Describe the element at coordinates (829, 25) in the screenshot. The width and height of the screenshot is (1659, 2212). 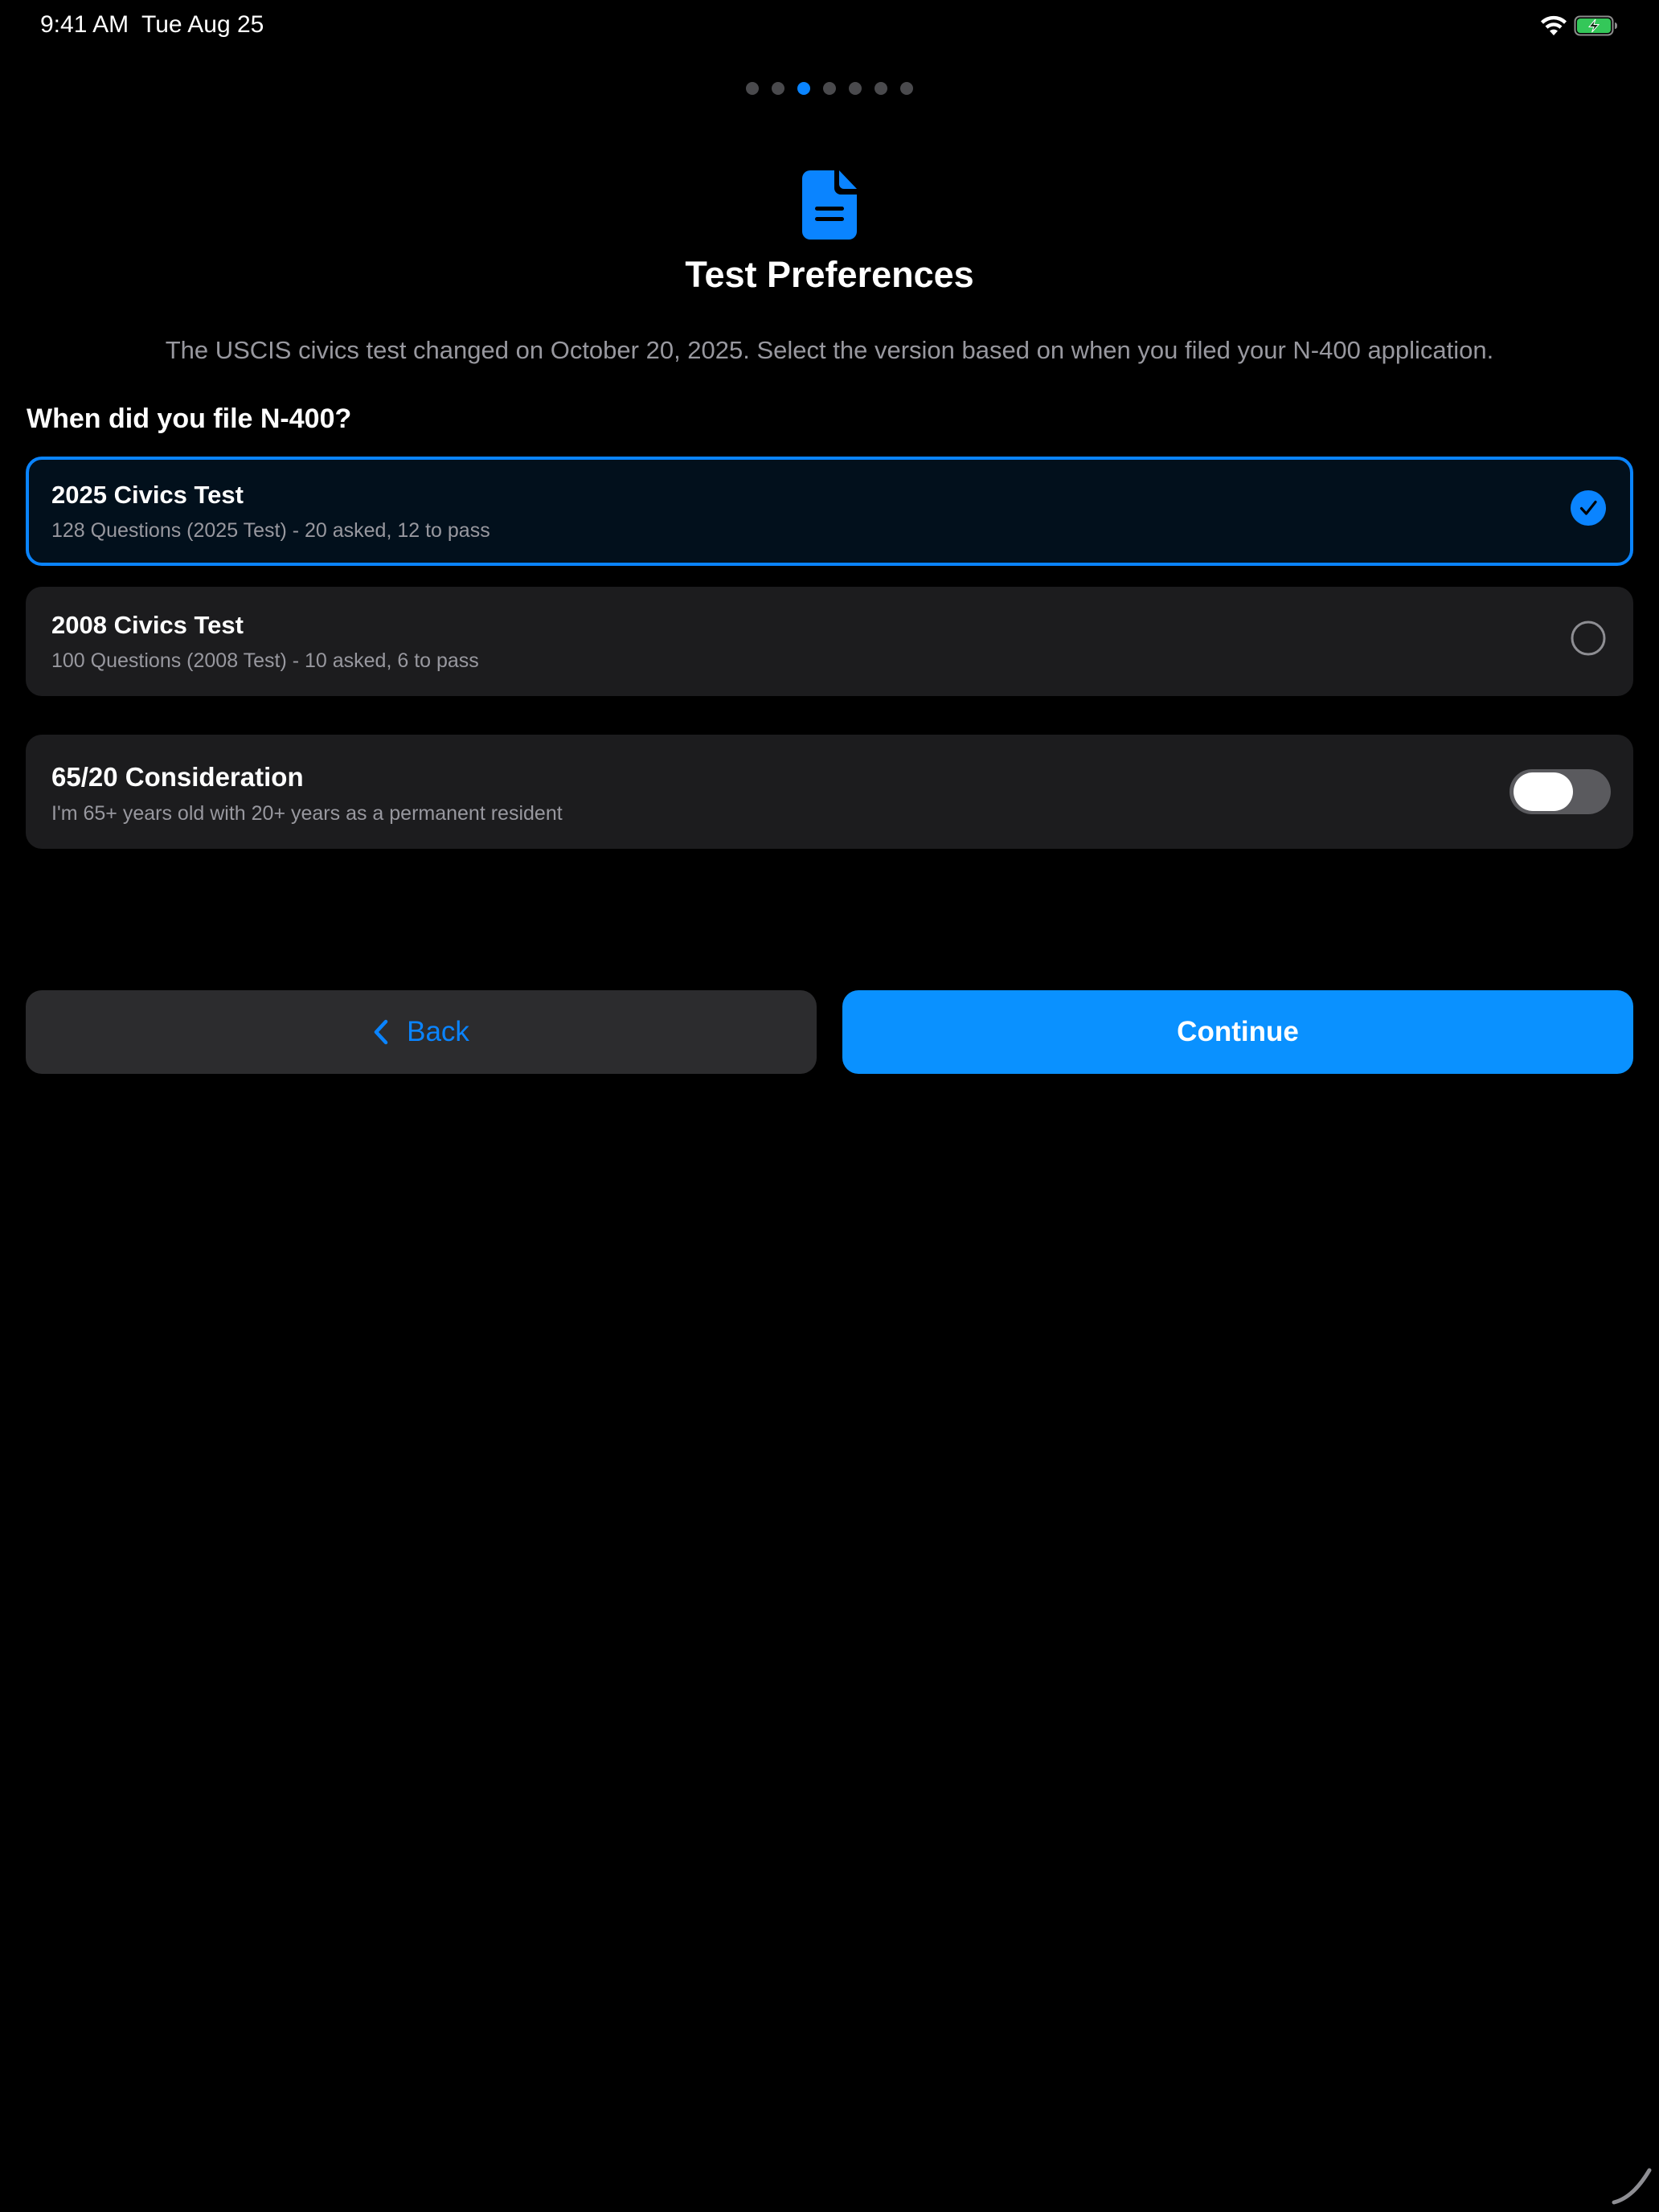
I see `status-bar: 9:41 AM Tue Aug 25` at that location.